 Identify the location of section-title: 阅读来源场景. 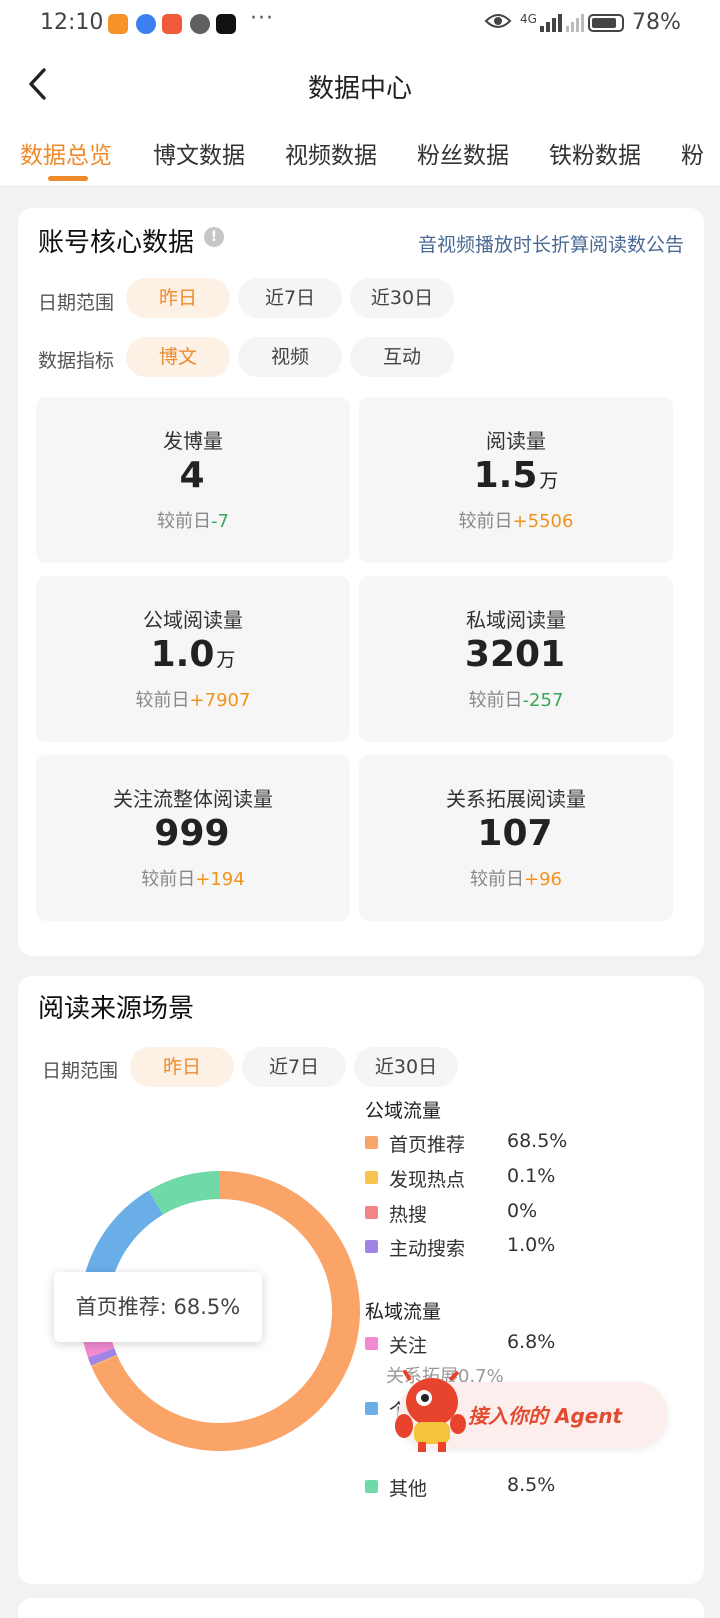
(116, 1009).